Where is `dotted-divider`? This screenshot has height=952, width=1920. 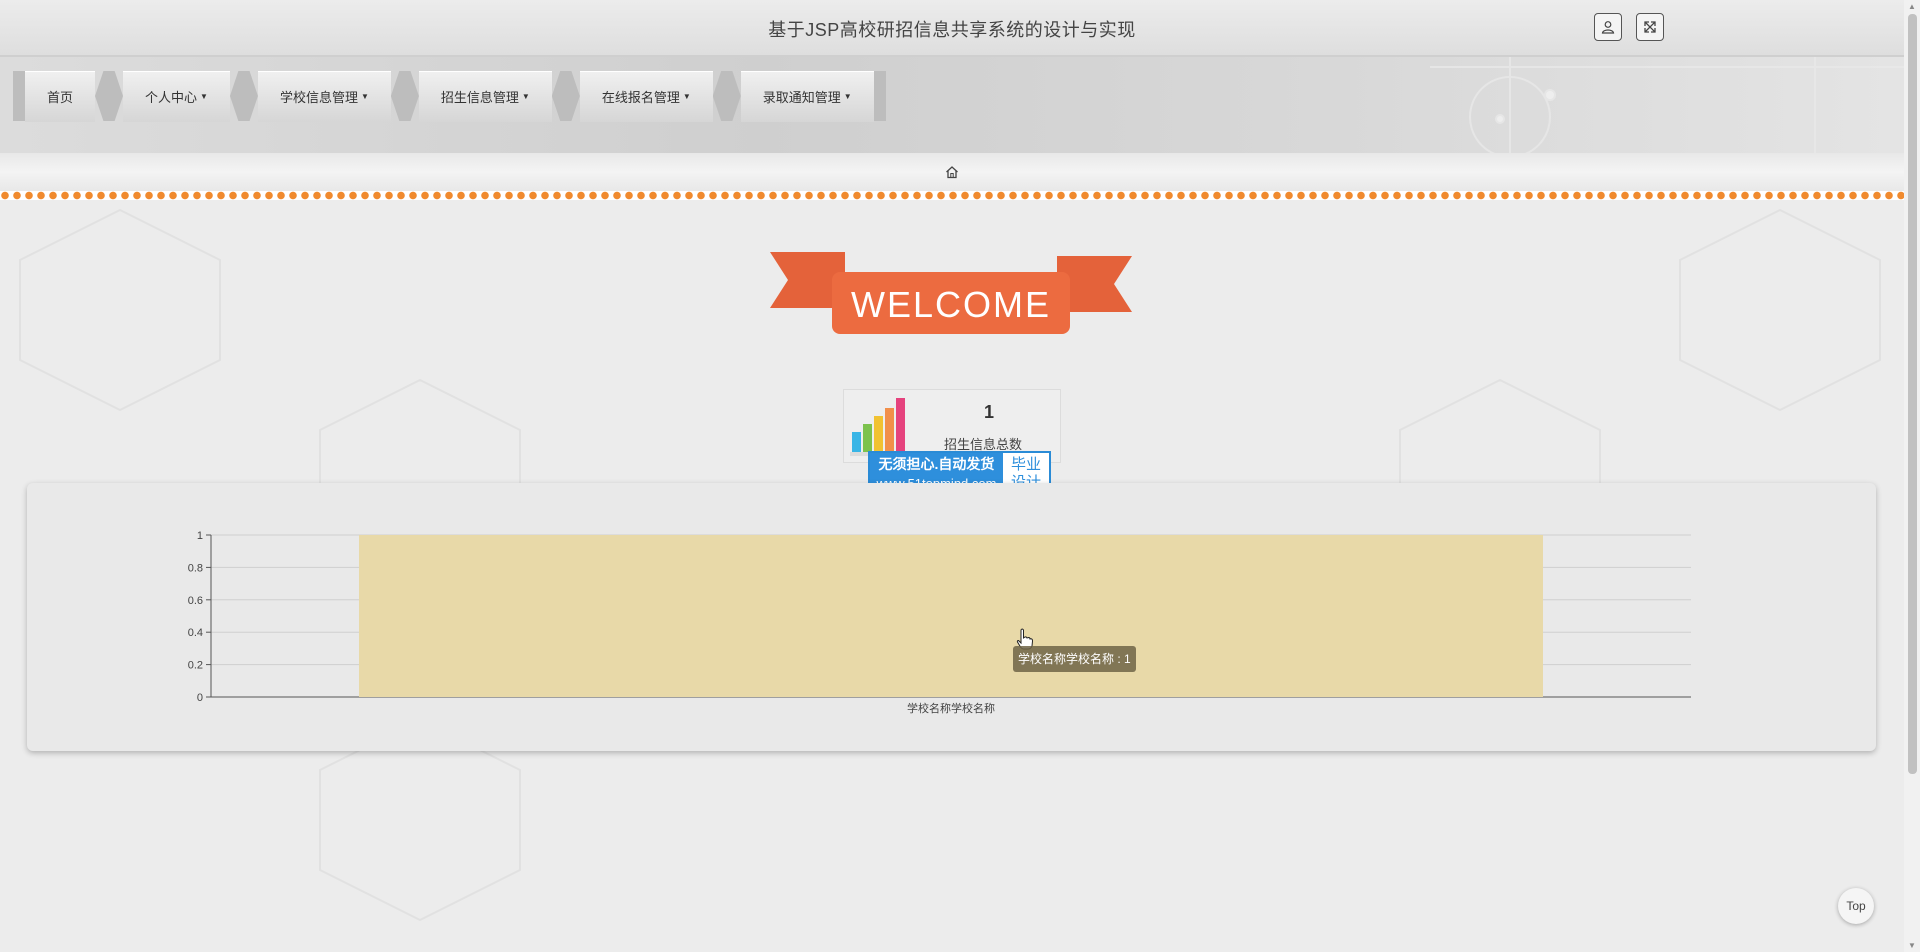
dotted-divider is located at coordinates (952, 195).